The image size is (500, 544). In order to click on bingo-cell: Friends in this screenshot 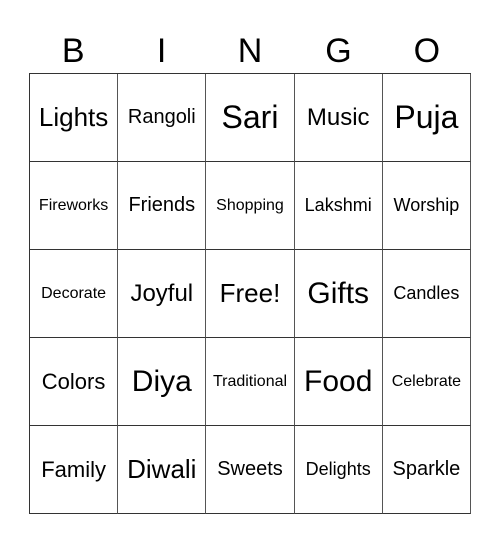, I will do `click(162, 206)`.